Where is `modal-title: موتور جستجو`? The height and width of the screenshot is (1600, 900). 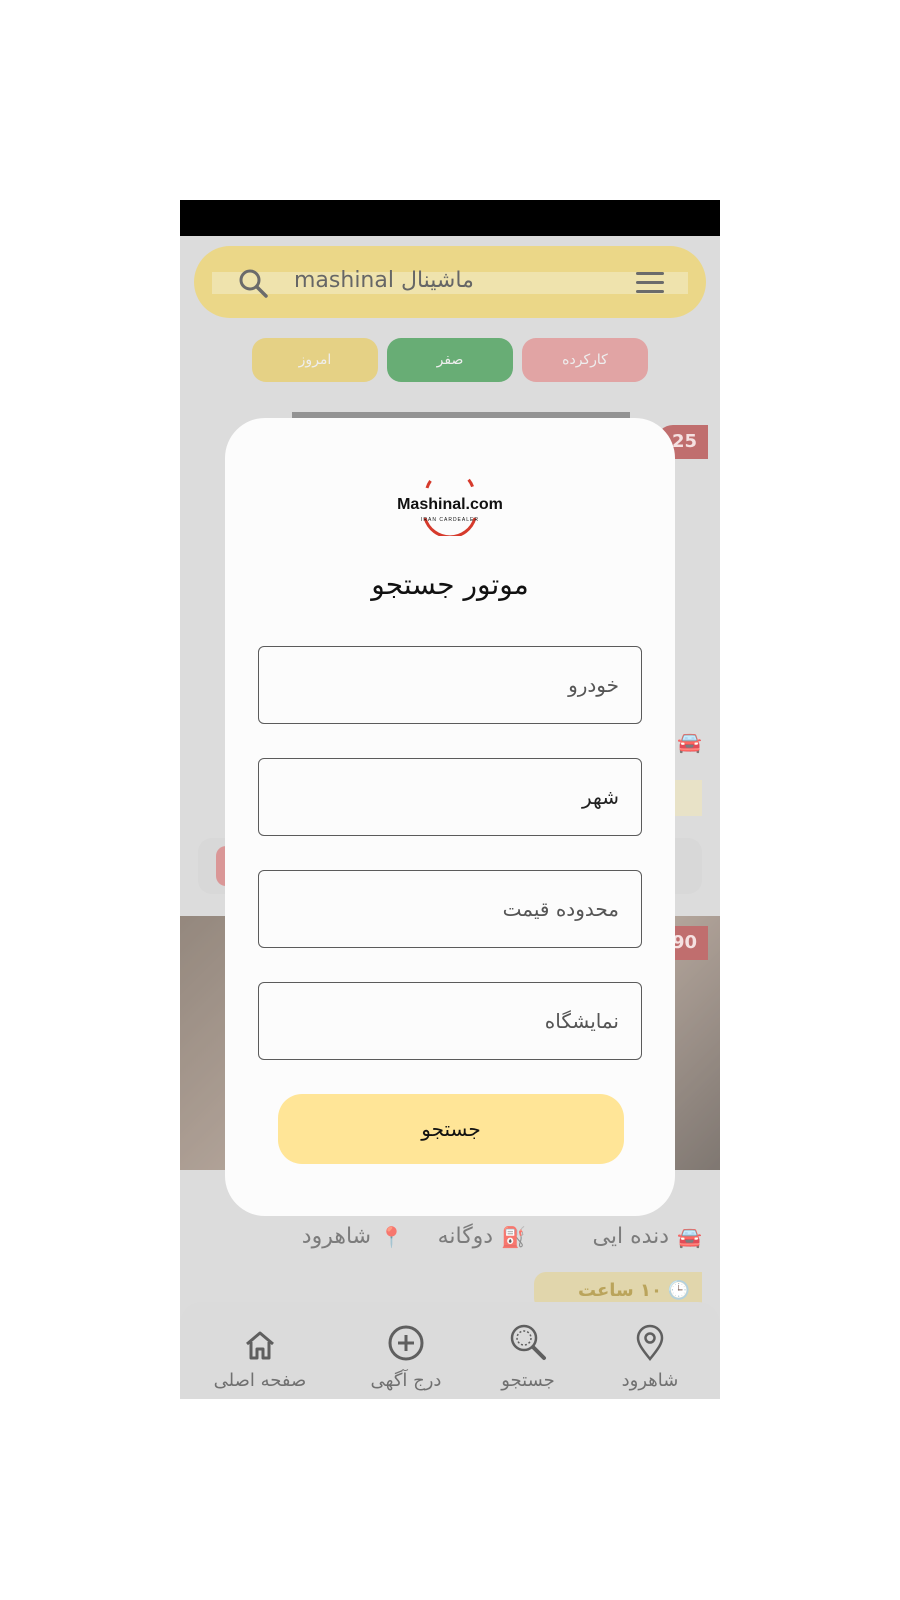
modal-title: موتور جستجو is located at coordinates (450, 584).